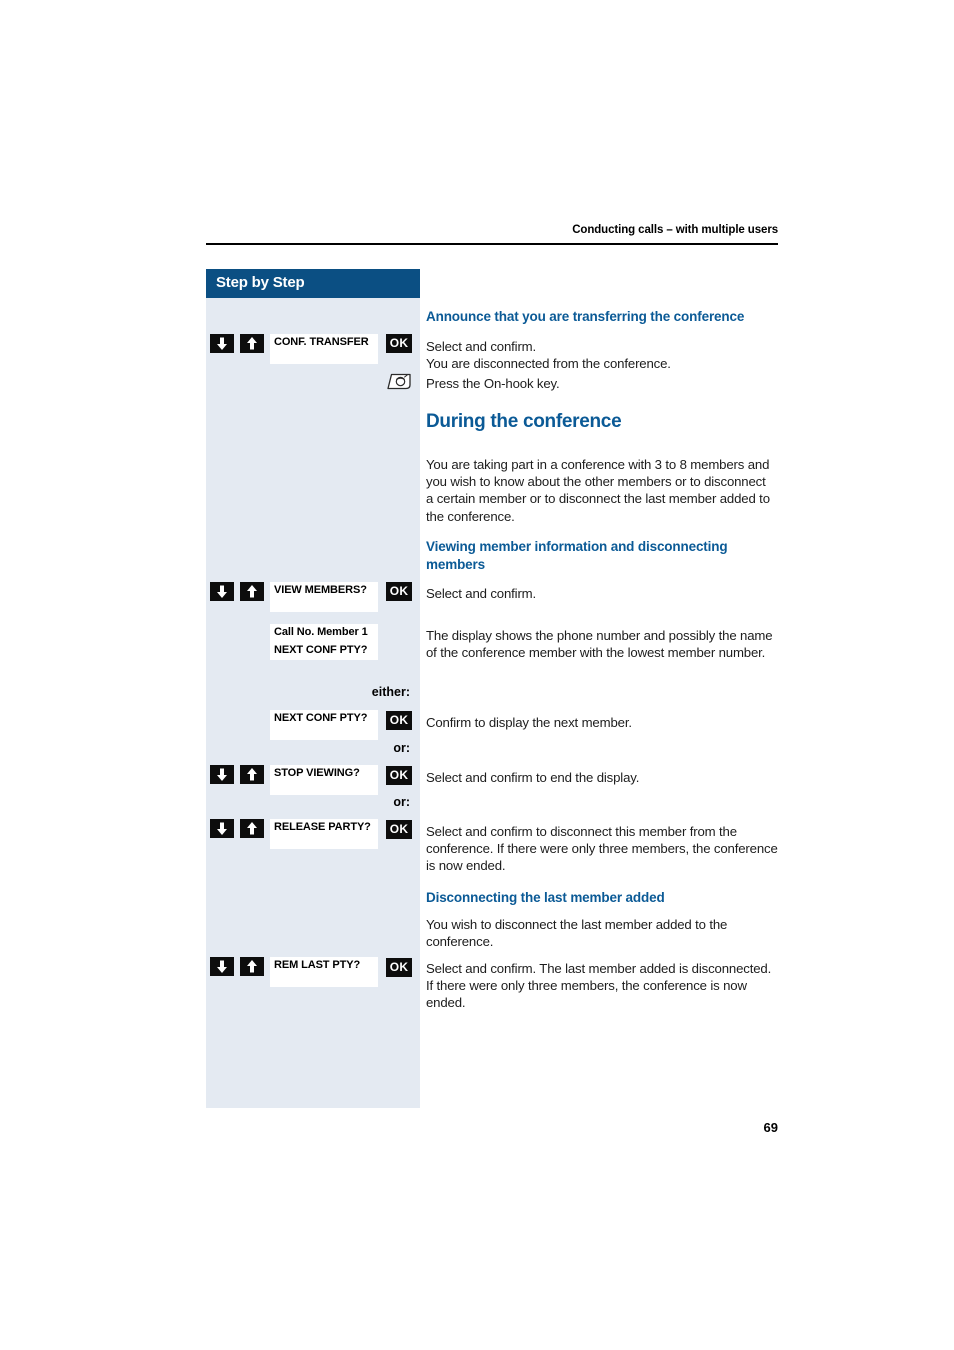 The height and width of the screenshot is (1350, 954). What do you see at coordinates (524, 421) in the screenshot?
I see `heading-during-conference: During the conference` at bounding box center [524, 421].